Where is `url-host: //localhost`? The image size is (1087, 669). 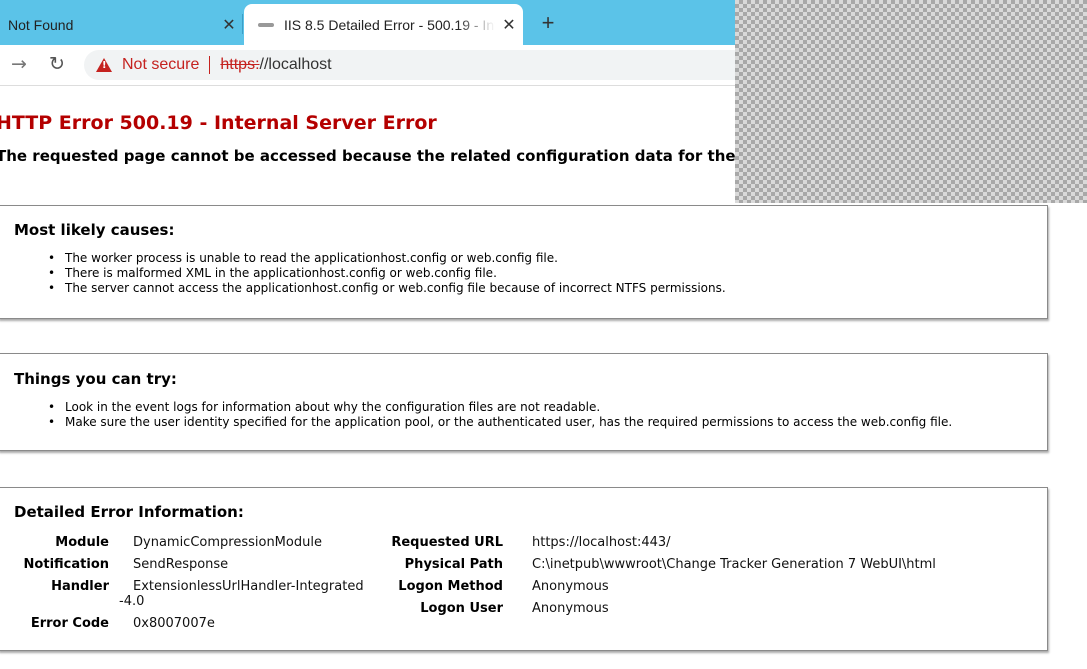 url-host: //localhost is located at coordinates (295, 64).